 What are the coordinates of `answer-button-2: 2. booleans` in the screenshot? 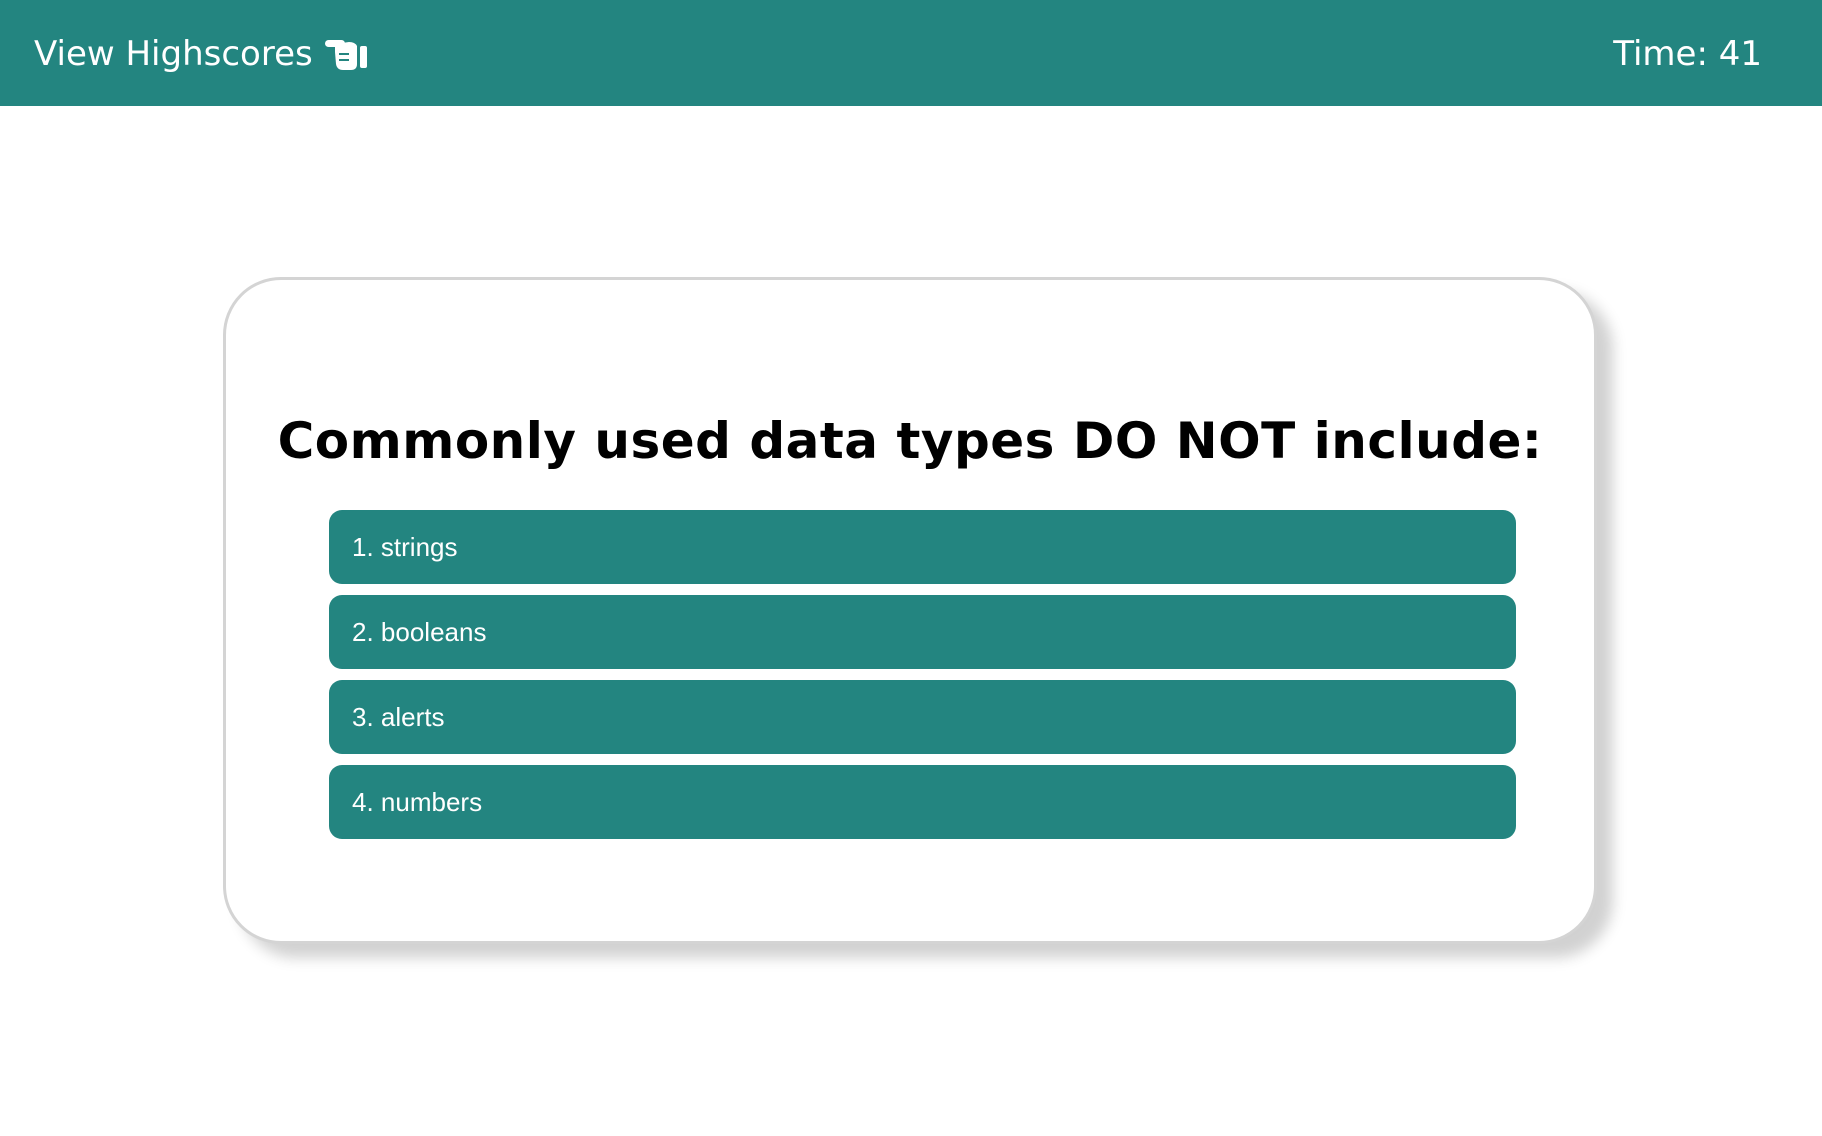 It's located at (922, 632).